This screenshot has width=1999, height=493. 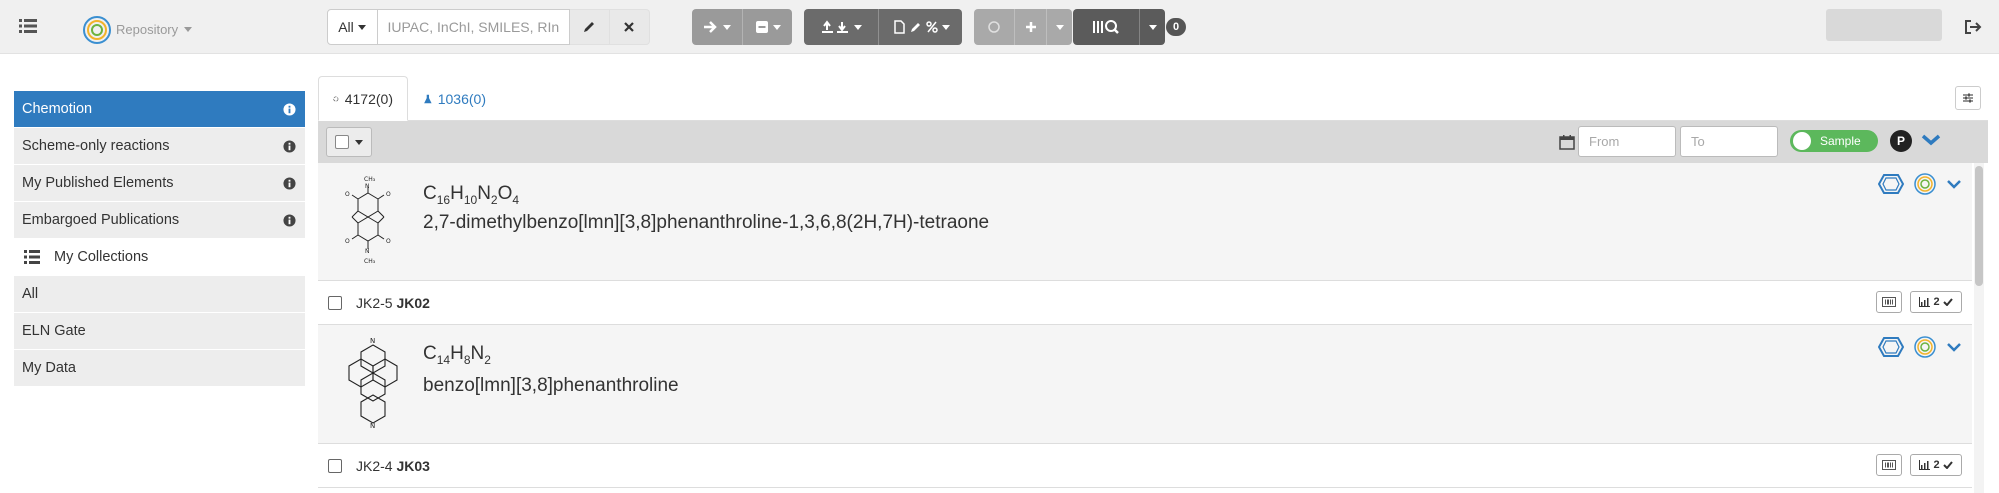 I want to click on barcode-icon, so click(x=1889, y=302).